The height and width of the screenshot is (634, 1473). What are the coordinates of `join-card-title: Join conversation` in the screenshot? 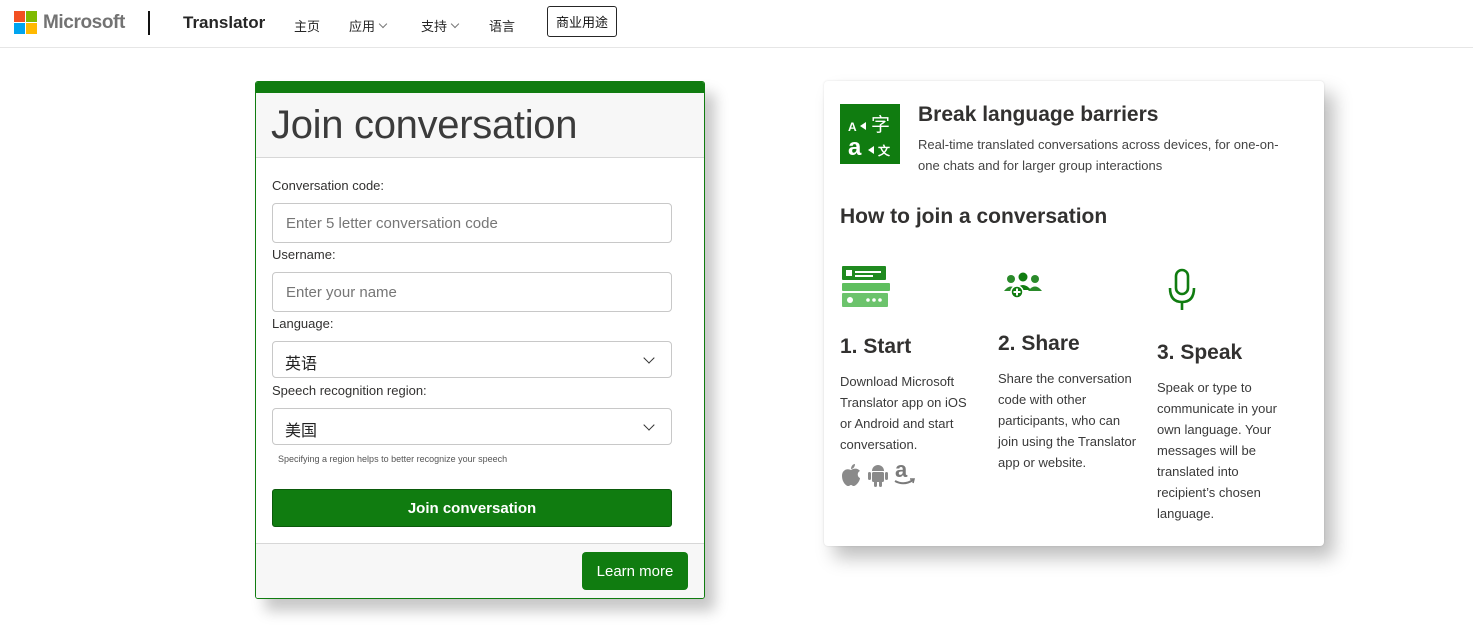 It's located at (424, 125).